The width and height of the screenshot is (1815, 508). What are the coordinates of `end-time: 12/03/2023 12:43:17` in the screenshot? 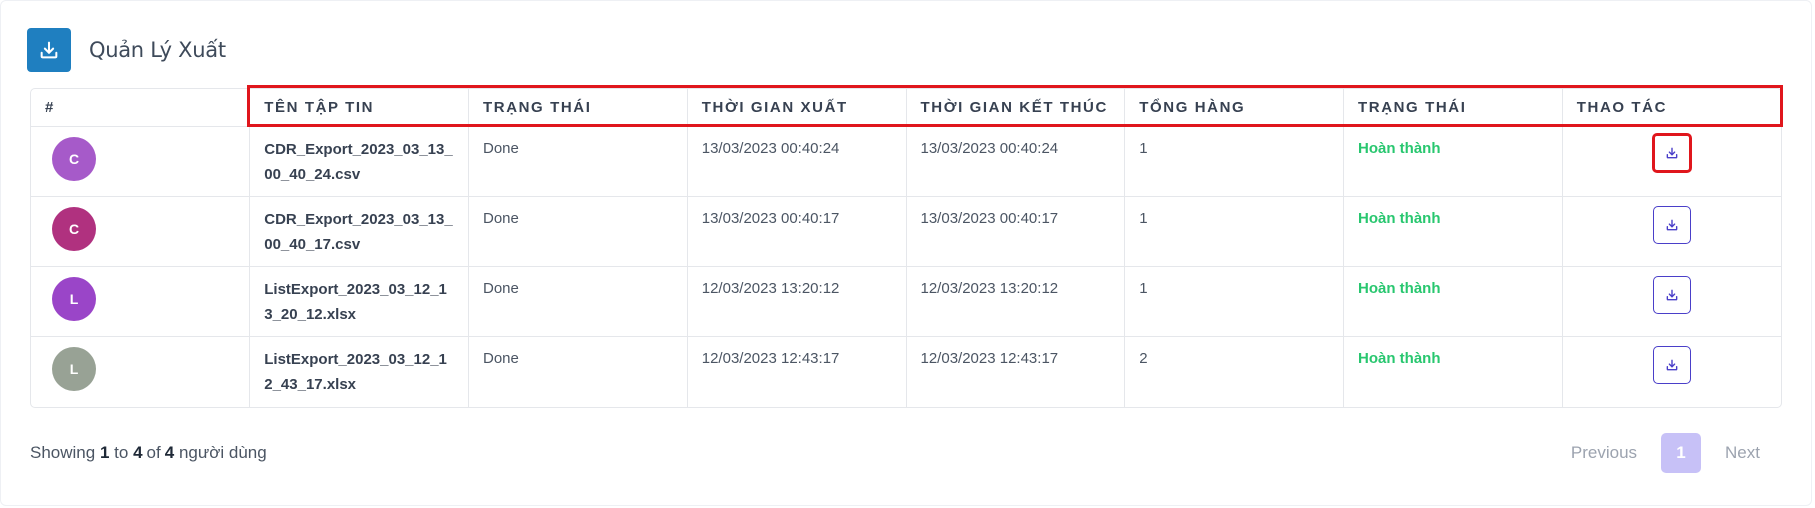 It's located at (1016, 371).